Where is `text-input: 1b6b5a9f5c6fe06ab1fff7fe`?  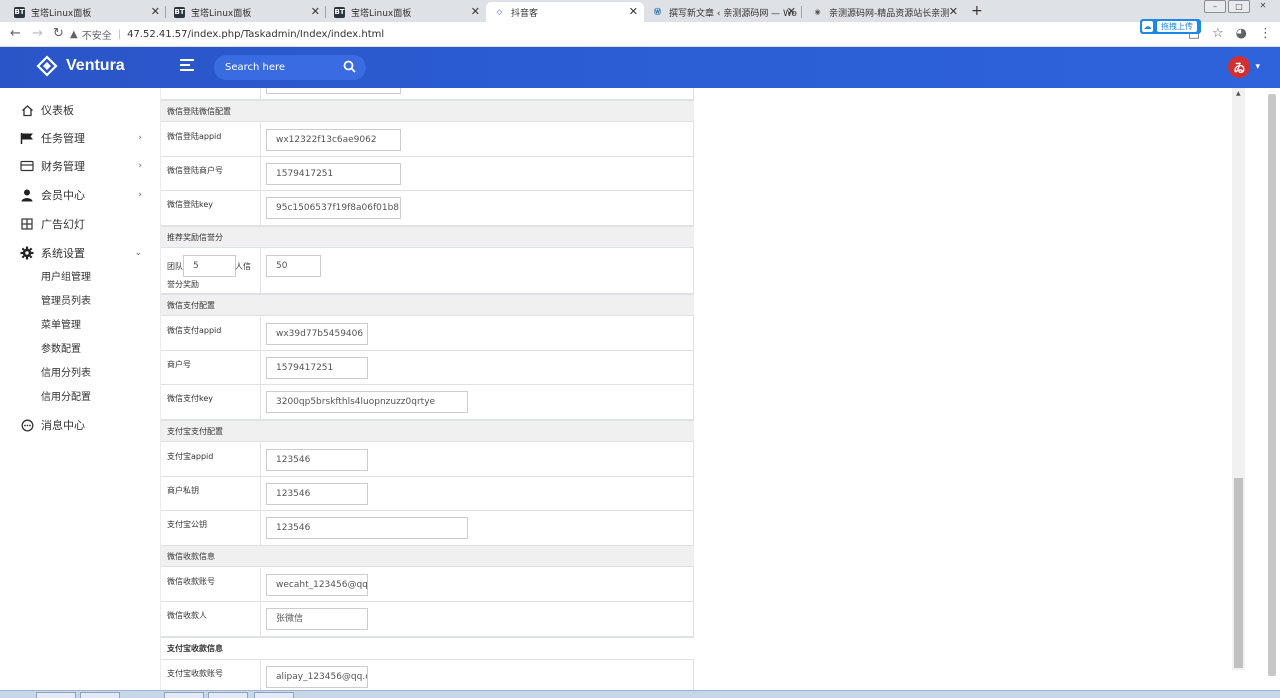 text-input: 1b6b5a9f5c6fe06ab1fff7fe is located at coordinates (333, 91).